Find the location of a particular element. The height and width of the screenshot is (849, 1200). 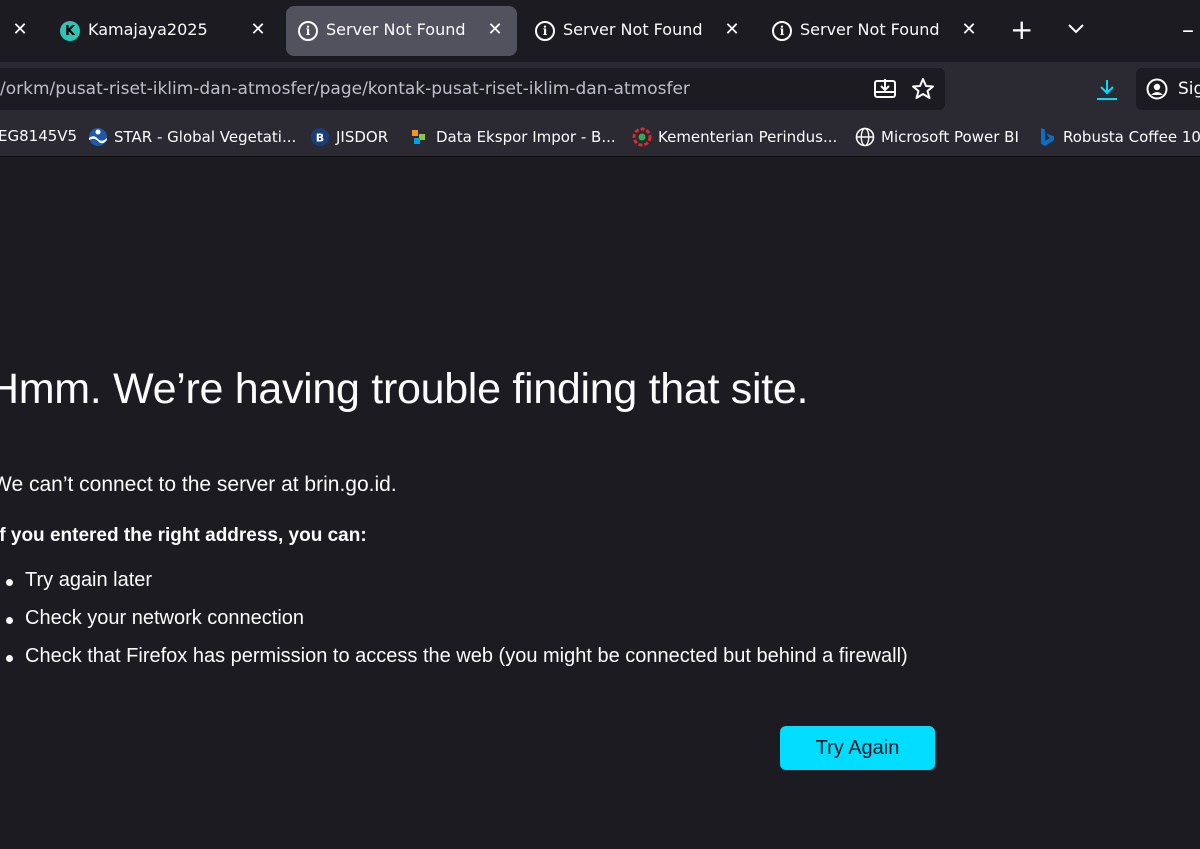

kemenperin-icon is located at coordinates (642, 137).